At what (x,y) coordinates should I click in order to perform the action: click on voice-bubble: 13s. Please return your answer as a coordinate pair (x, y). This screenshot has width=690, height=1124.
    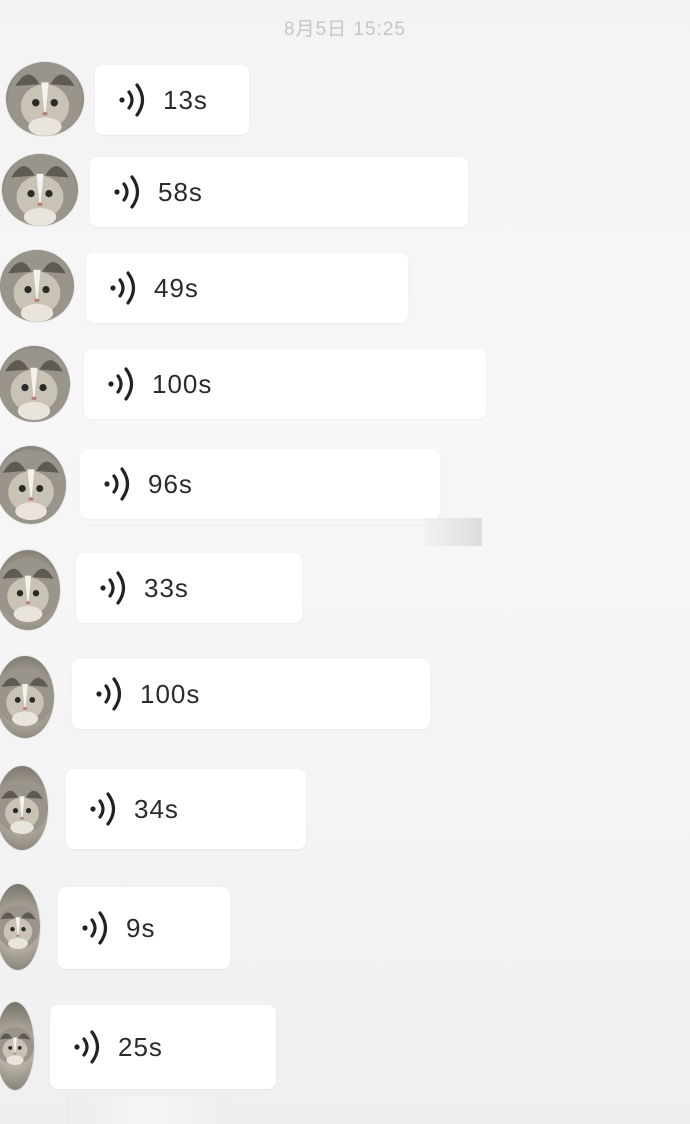
    Looking at the image, I should click on (172, 100).